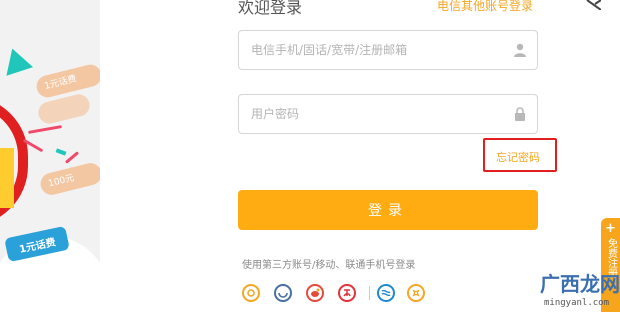 Image resolution: width=620 pixels, height=312 pixels. What do you see at coordinates (580, 284) in the screenshot?
I see `watermark-title: 广西龙网` at bounding box center [580, 284].